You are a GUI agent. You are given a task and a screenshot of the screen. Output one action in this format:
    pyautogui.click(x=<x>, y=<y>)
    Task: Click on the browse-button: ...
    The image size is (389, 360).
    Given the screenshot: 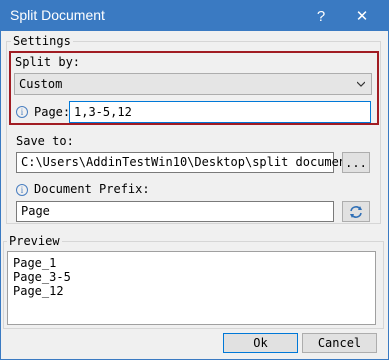 What is the action you would take?
    pyautogui.click(x=356, y=162)
    